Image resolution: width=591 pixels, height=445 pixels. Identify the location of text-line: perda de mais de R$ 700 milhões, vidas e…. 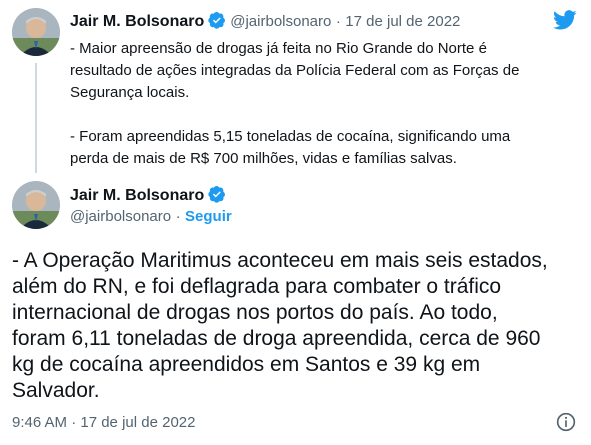
(263, 158).